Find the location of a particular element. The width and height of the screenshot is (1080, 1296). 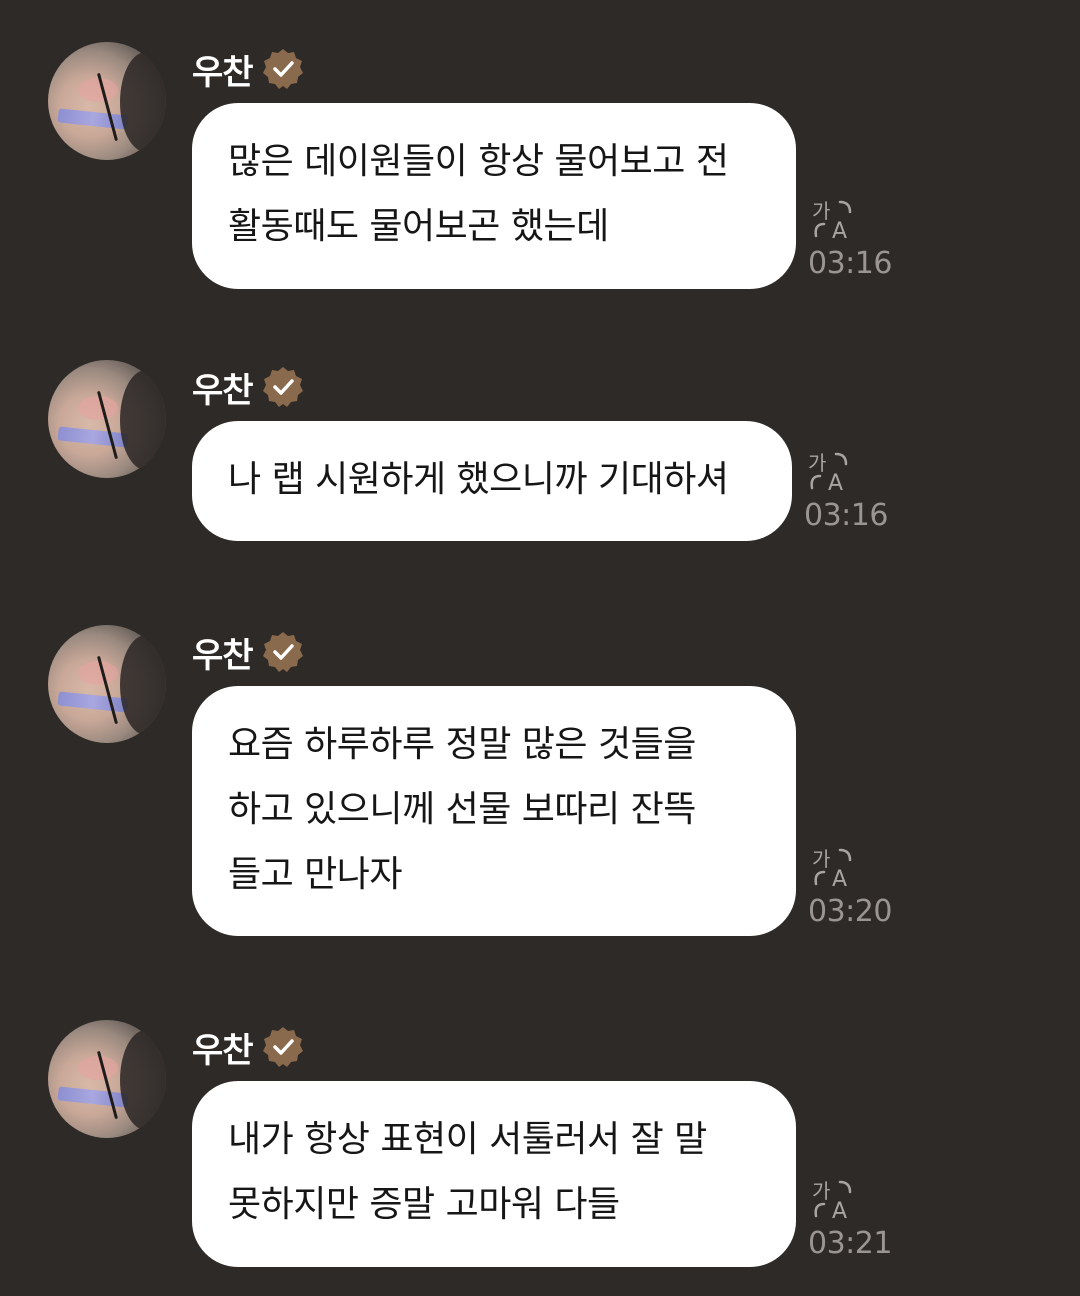

message-bubble: 많은 데이원들이 항상 물어보고 전 활동때도 물어보곤 했는데 is located at coordinates (494, 196).